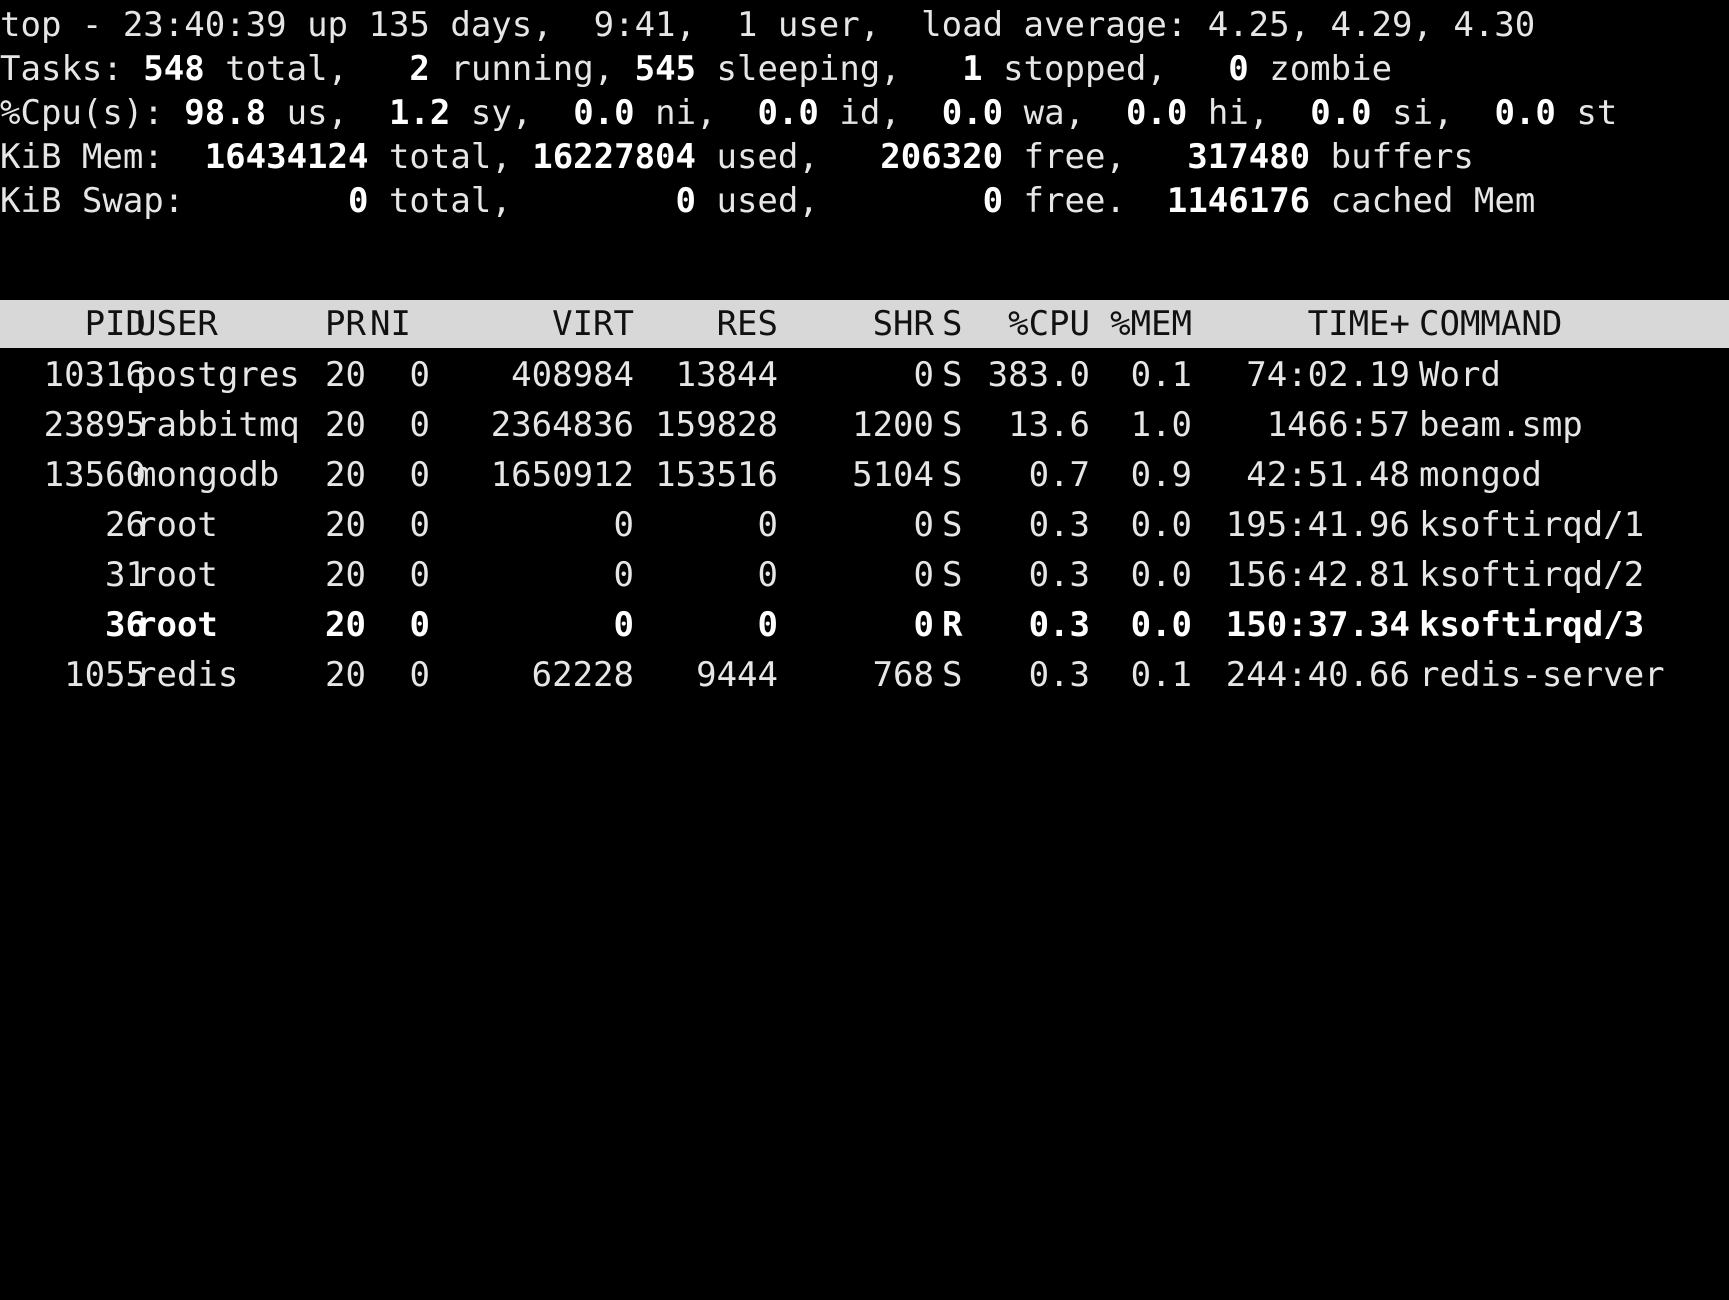 The height and width of the screenshot is (1300, 1729). What do you see at coordinates (903, 675) in the screenshot?
I see `cell-shr: 768` at bounding box center [903, 675].